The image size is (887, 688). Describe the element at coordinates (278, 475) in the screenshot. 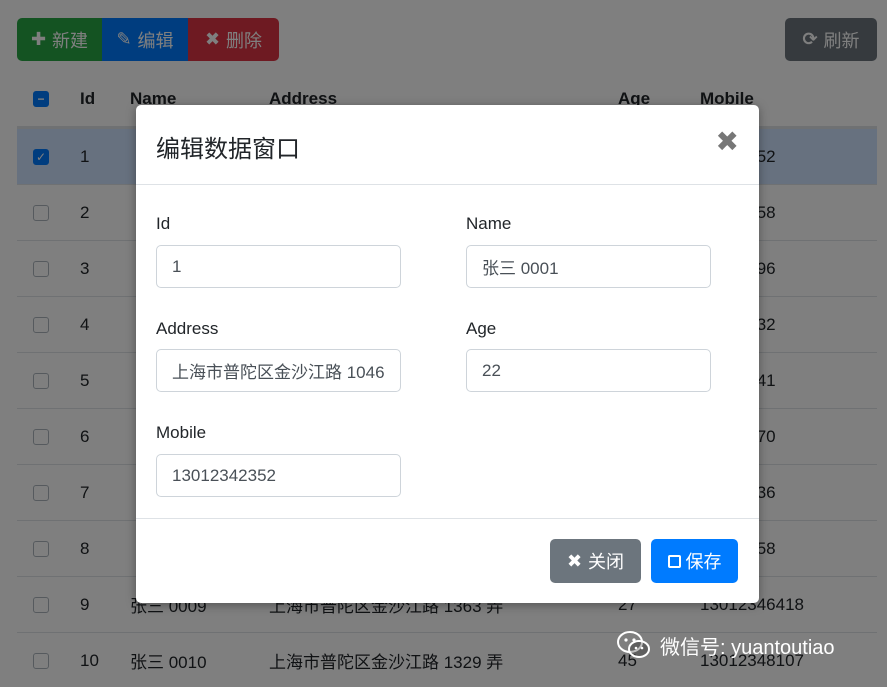

I see `mobile-input` at that location.